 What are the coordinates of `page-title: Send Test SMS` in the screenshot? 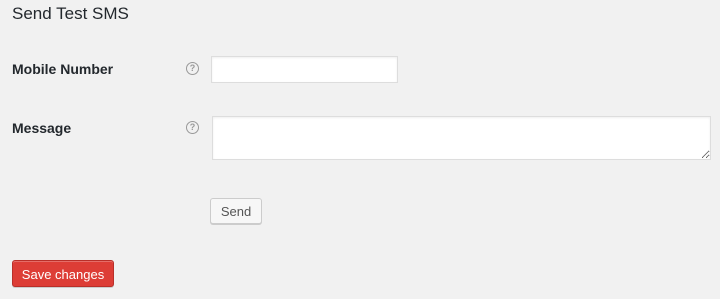 It's located at (70, 13).